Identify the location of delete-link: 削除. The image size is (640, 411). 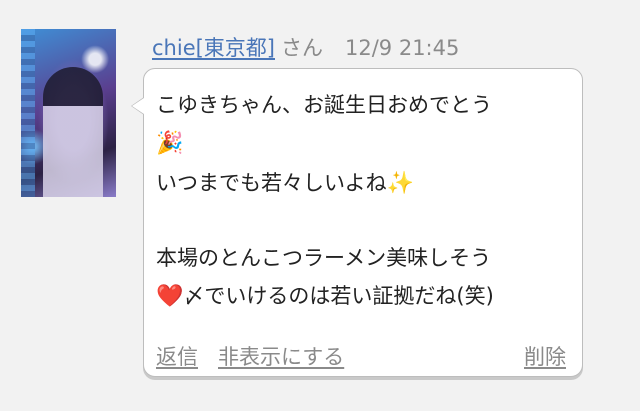
(545, 356).